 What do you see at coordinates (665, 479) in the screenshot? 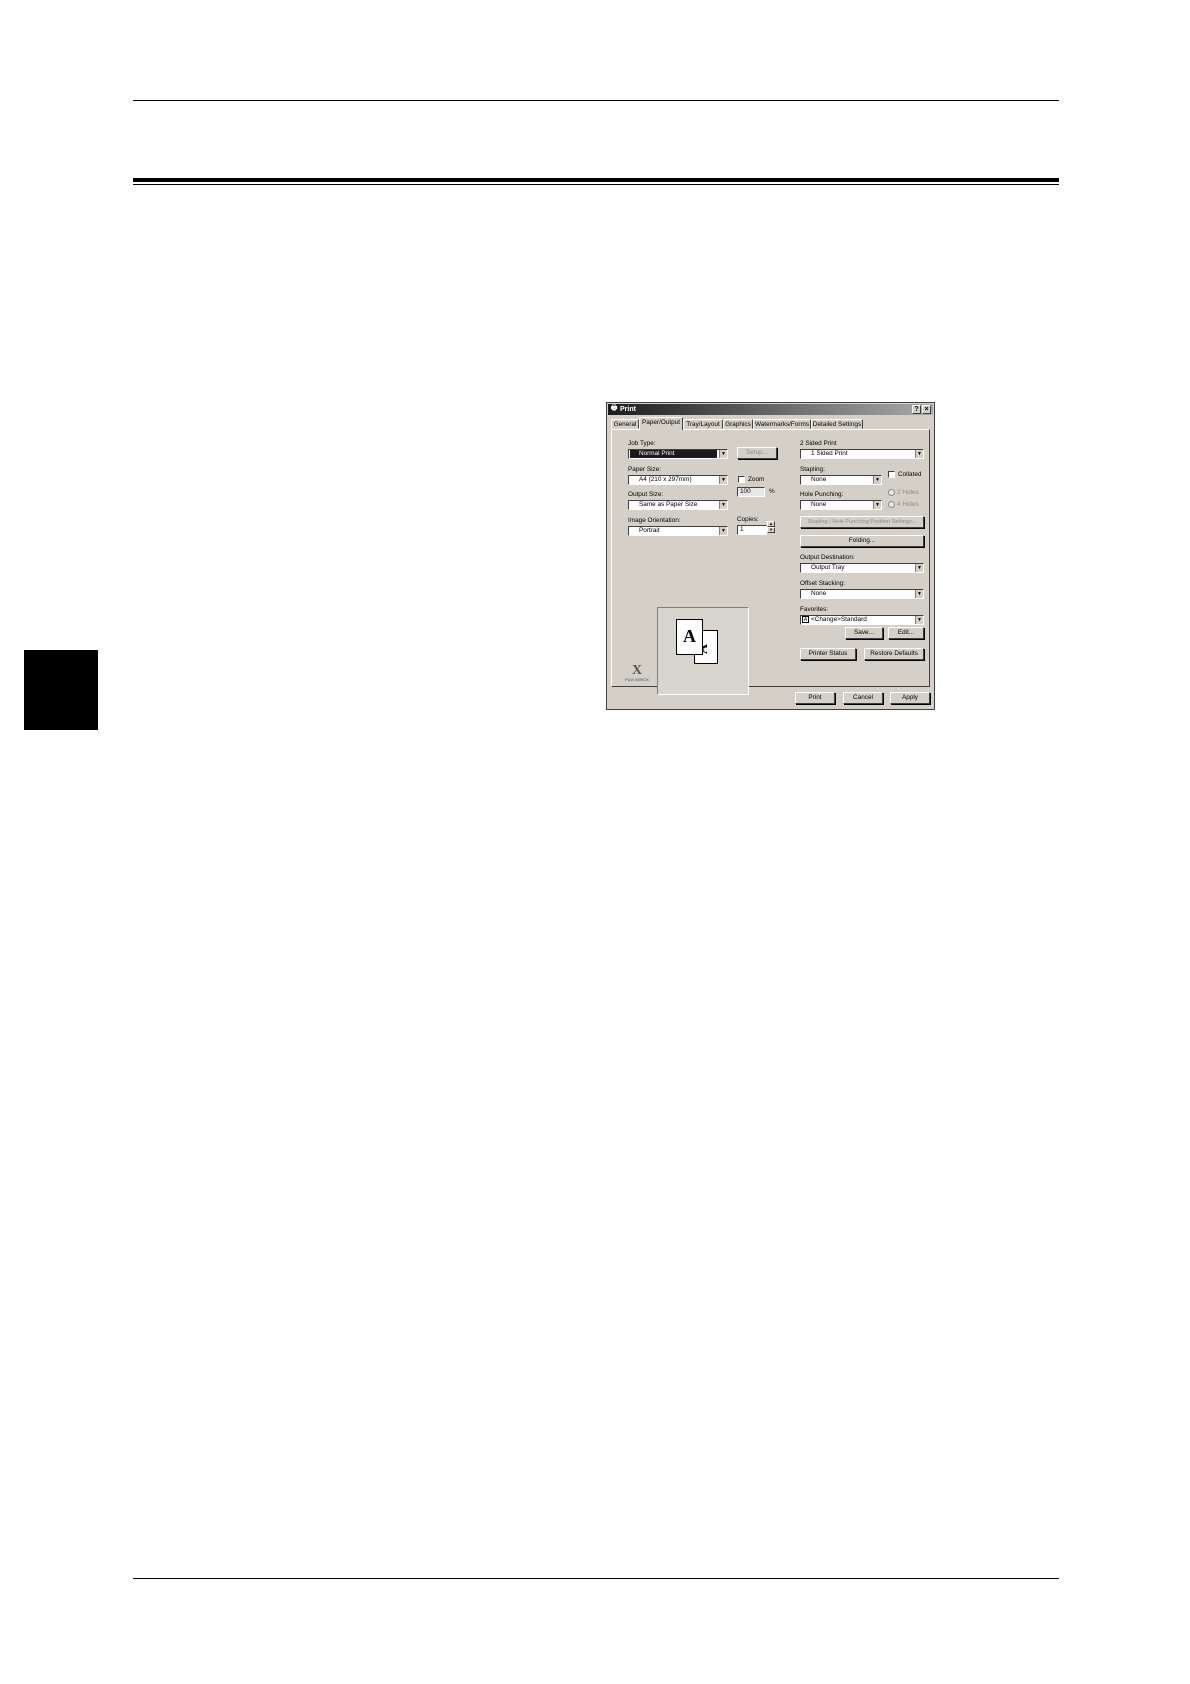
I see `paper-size-value: A4 (210 x 297mm)` at bounding box center [665, 479].